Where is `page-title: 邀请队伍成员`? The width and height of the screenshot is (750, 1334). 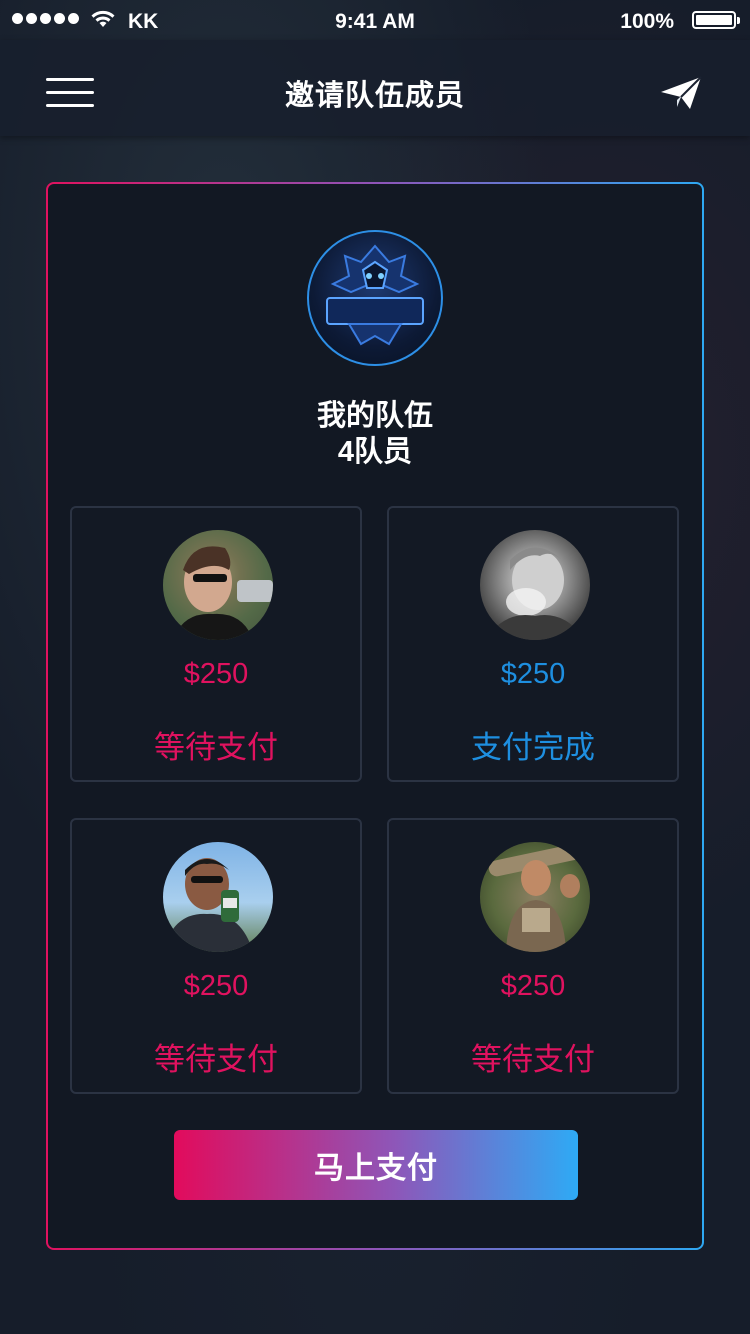 page-title: 邀请队伍成员 is located at coordinates (374, 96).